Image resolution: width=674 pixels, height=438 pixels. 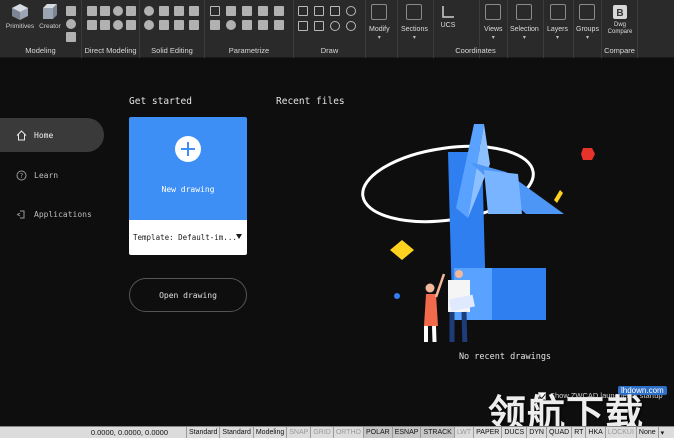 What do you see at coordinates (231, 25) in the screenshot?
I see `constraint-tangent-icon` at bounding box center [231, 25].